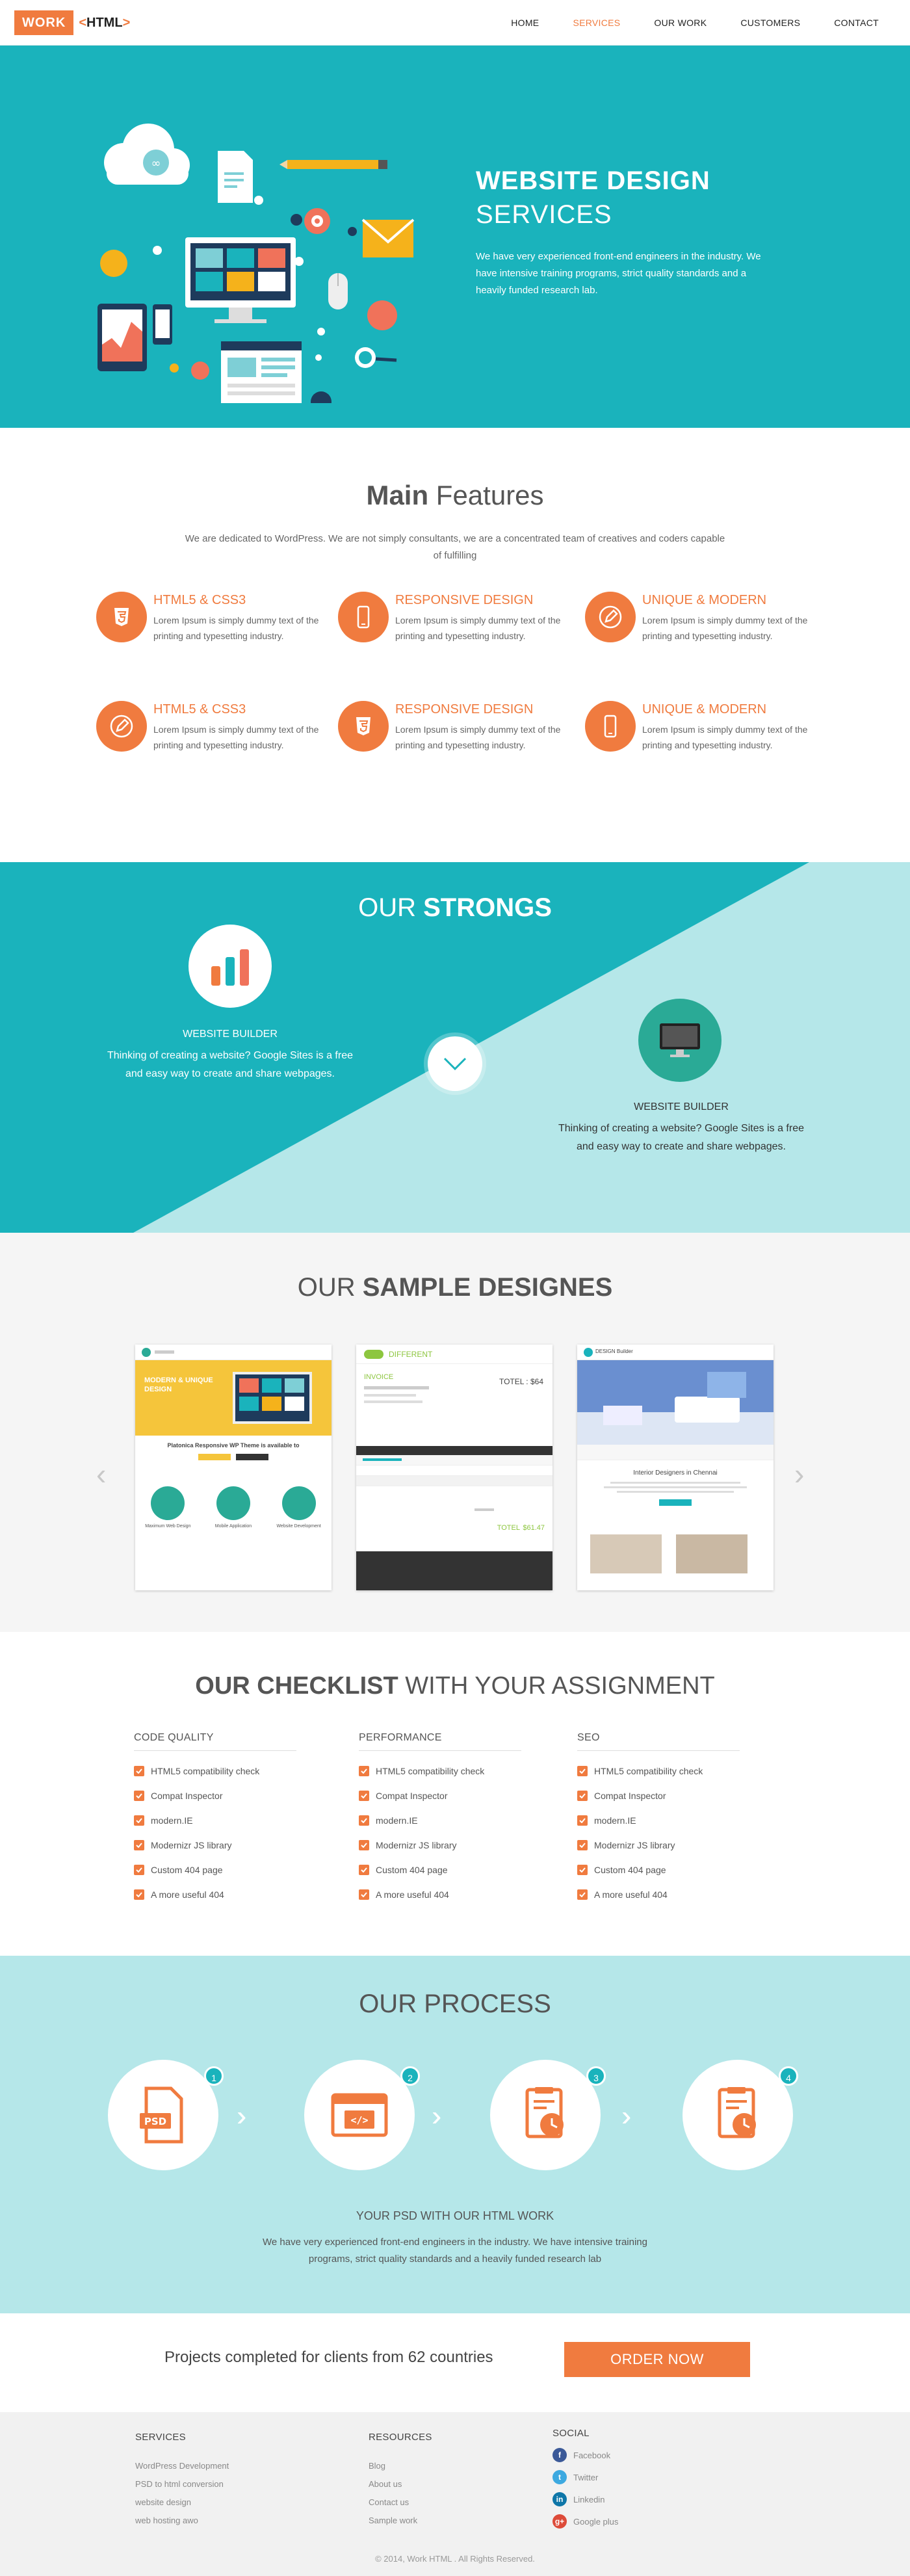 The width and height of the screenshot is (910, 2576). I want to click on carousel-next-arrow: ›, so click(799, 1474).